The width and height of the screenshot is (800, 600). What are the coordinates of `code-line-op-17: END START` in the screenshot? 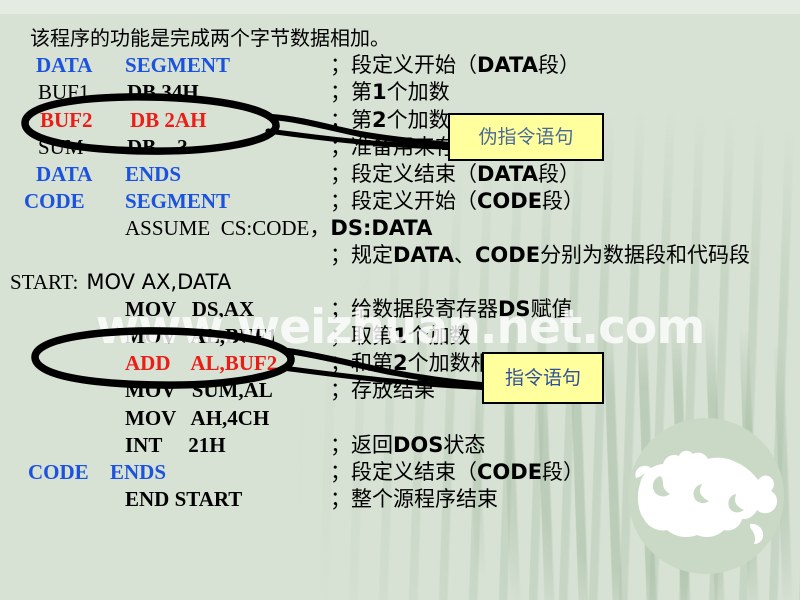 It's located at (184, 499).